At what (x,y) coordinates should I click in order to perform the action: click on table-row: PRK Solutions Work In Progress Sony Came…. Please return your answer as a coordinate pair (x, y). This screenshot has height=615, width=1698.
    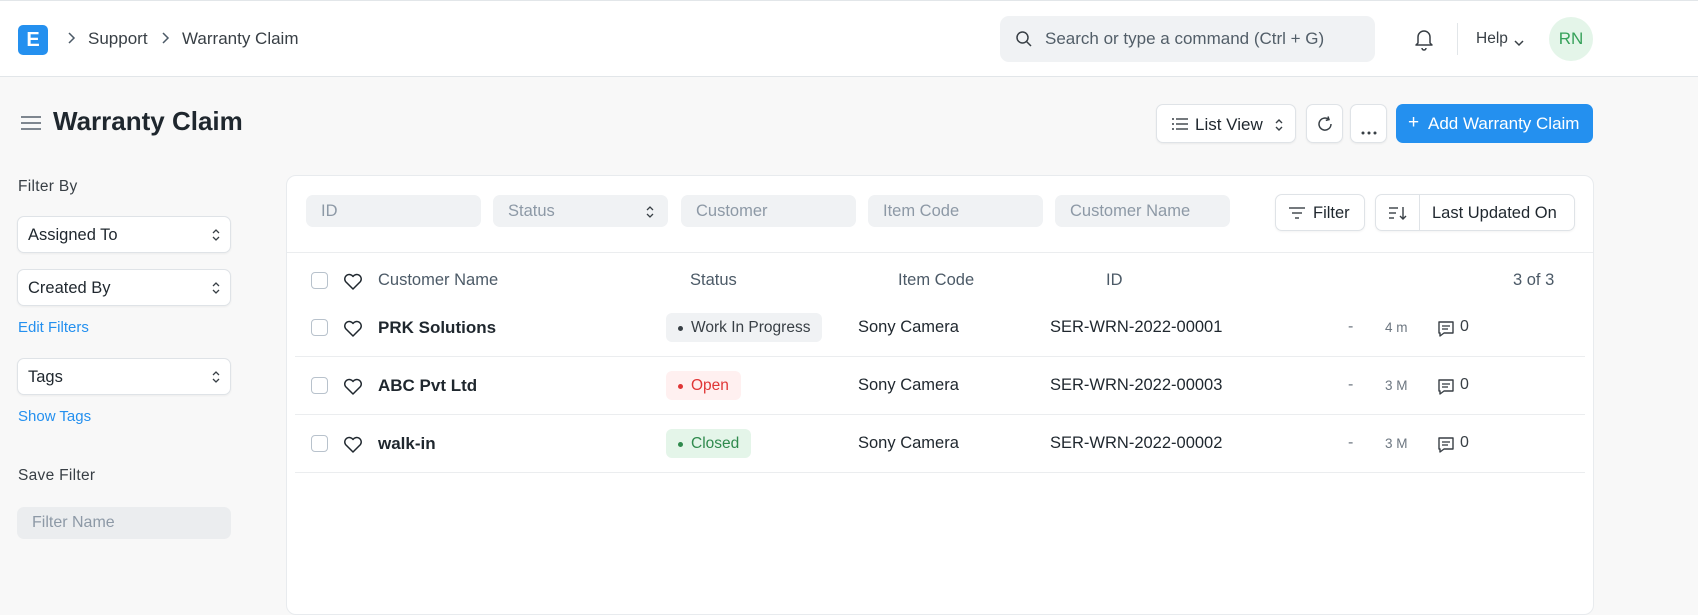
    Looking at the image, I should click on (940, 328).